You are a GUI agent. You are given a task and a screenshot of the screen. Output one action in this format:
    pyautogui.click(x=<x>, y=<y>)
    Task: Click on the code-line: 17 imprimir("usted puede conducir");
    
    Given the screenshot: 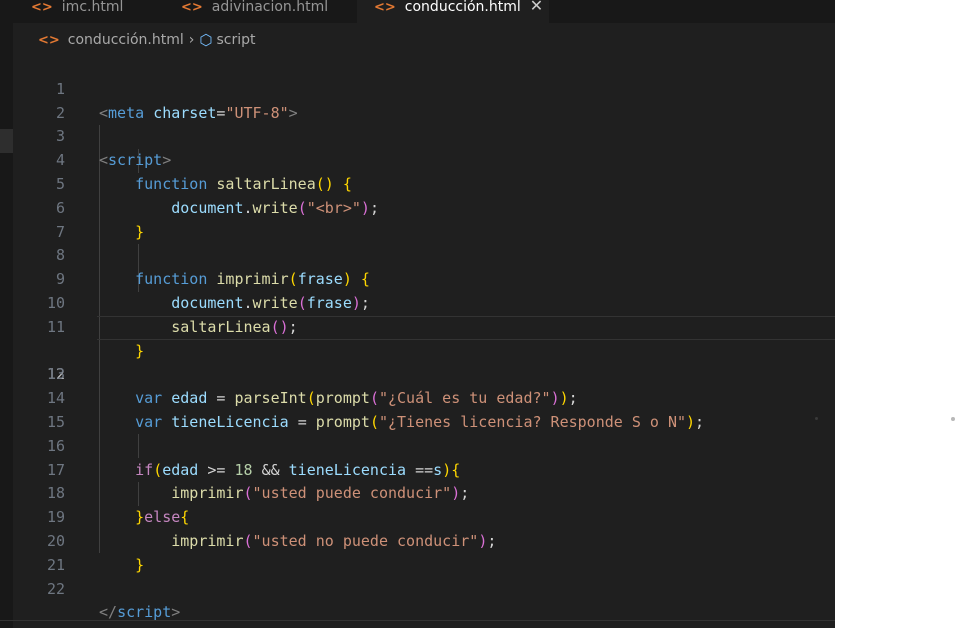 What is the action you would take?
    pyautogui.click(x=417, y=469)
    